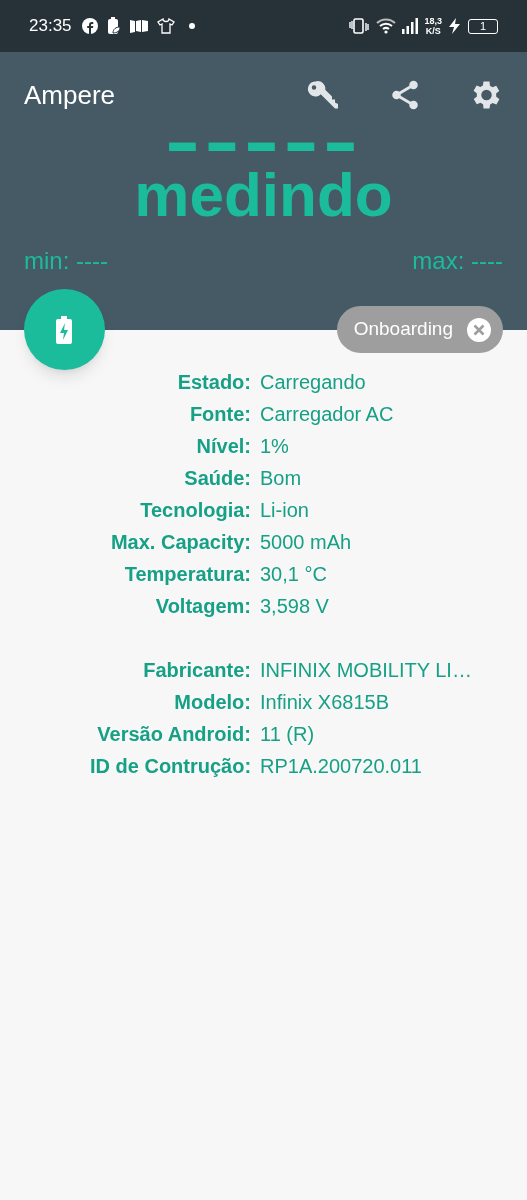 The image size is (527, 1200). What do you see at coordinates (327, 414) in the screenshot?
I see `info-value: Carregador AC` at bounding box center [327, 414].